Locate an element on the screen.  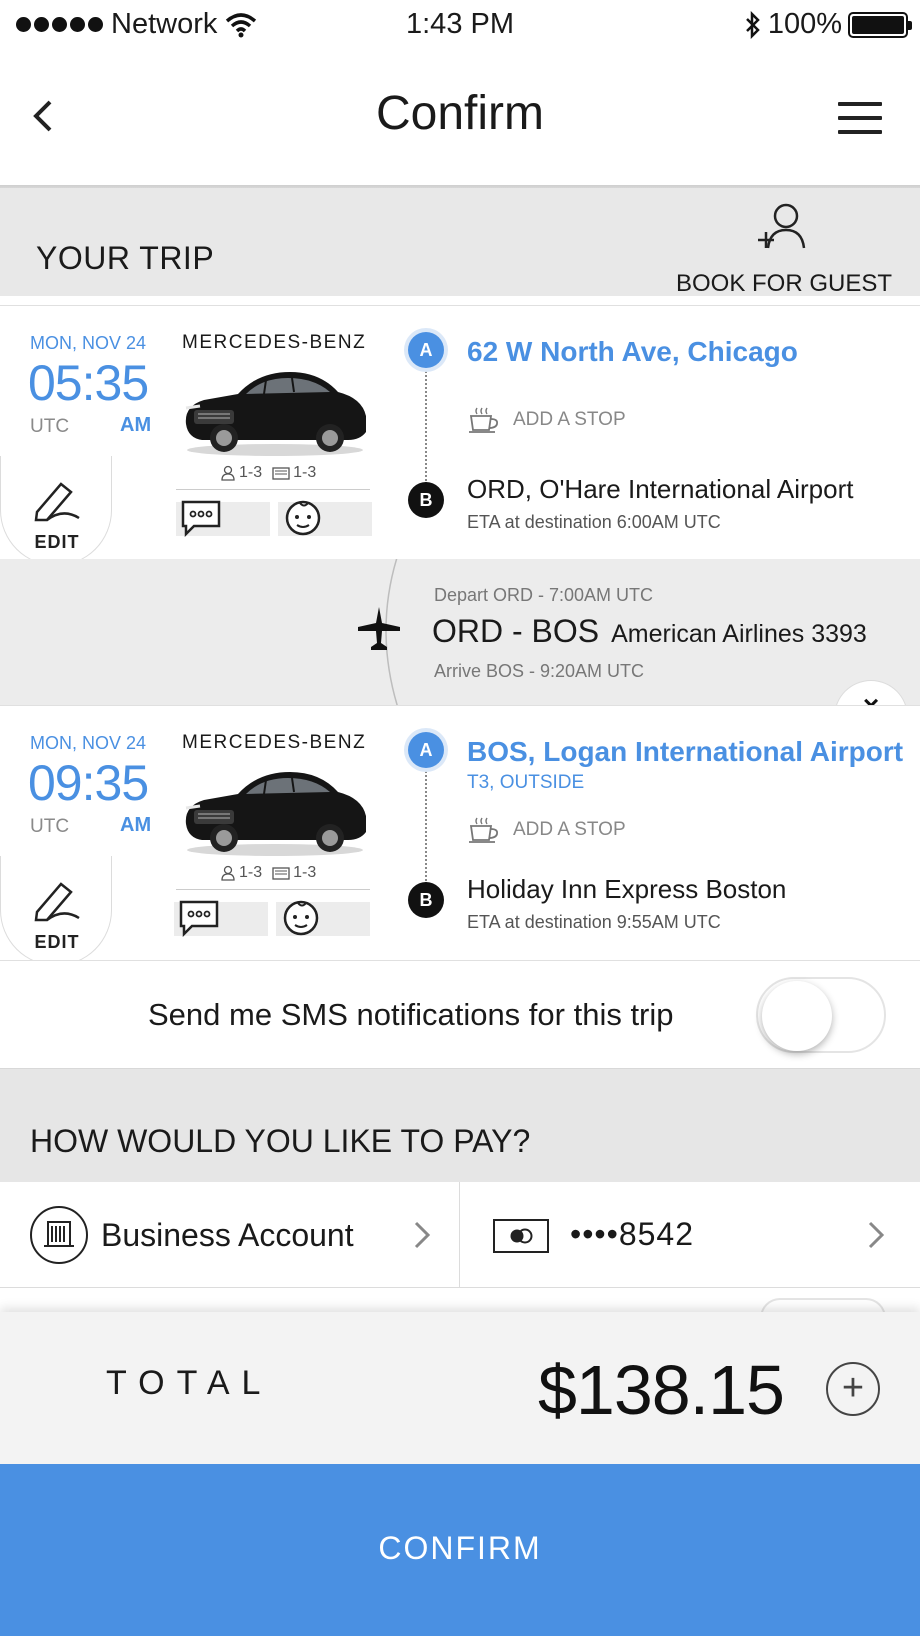
dropoff-address: ORD, O'Hare International Airport is located at coordinates (660, 489).